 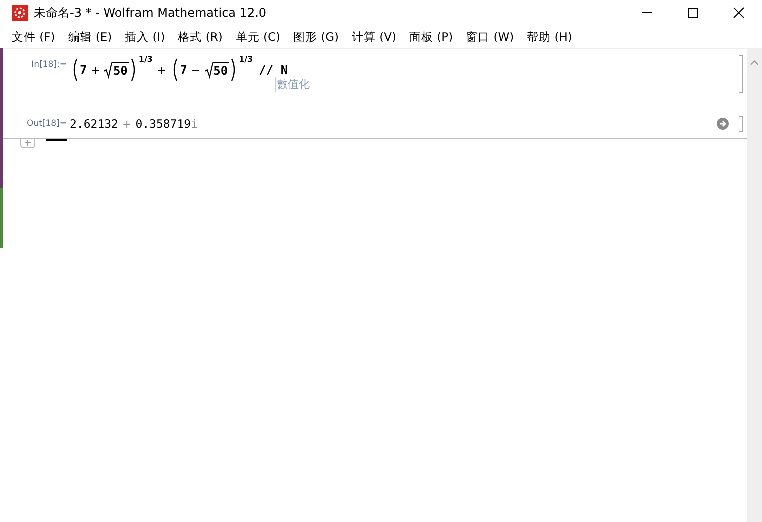 What do you see at coordinates (258, 37) in the screenshot?
I see `menu-item: 单元 (C)` at bounding box center [258, 37].